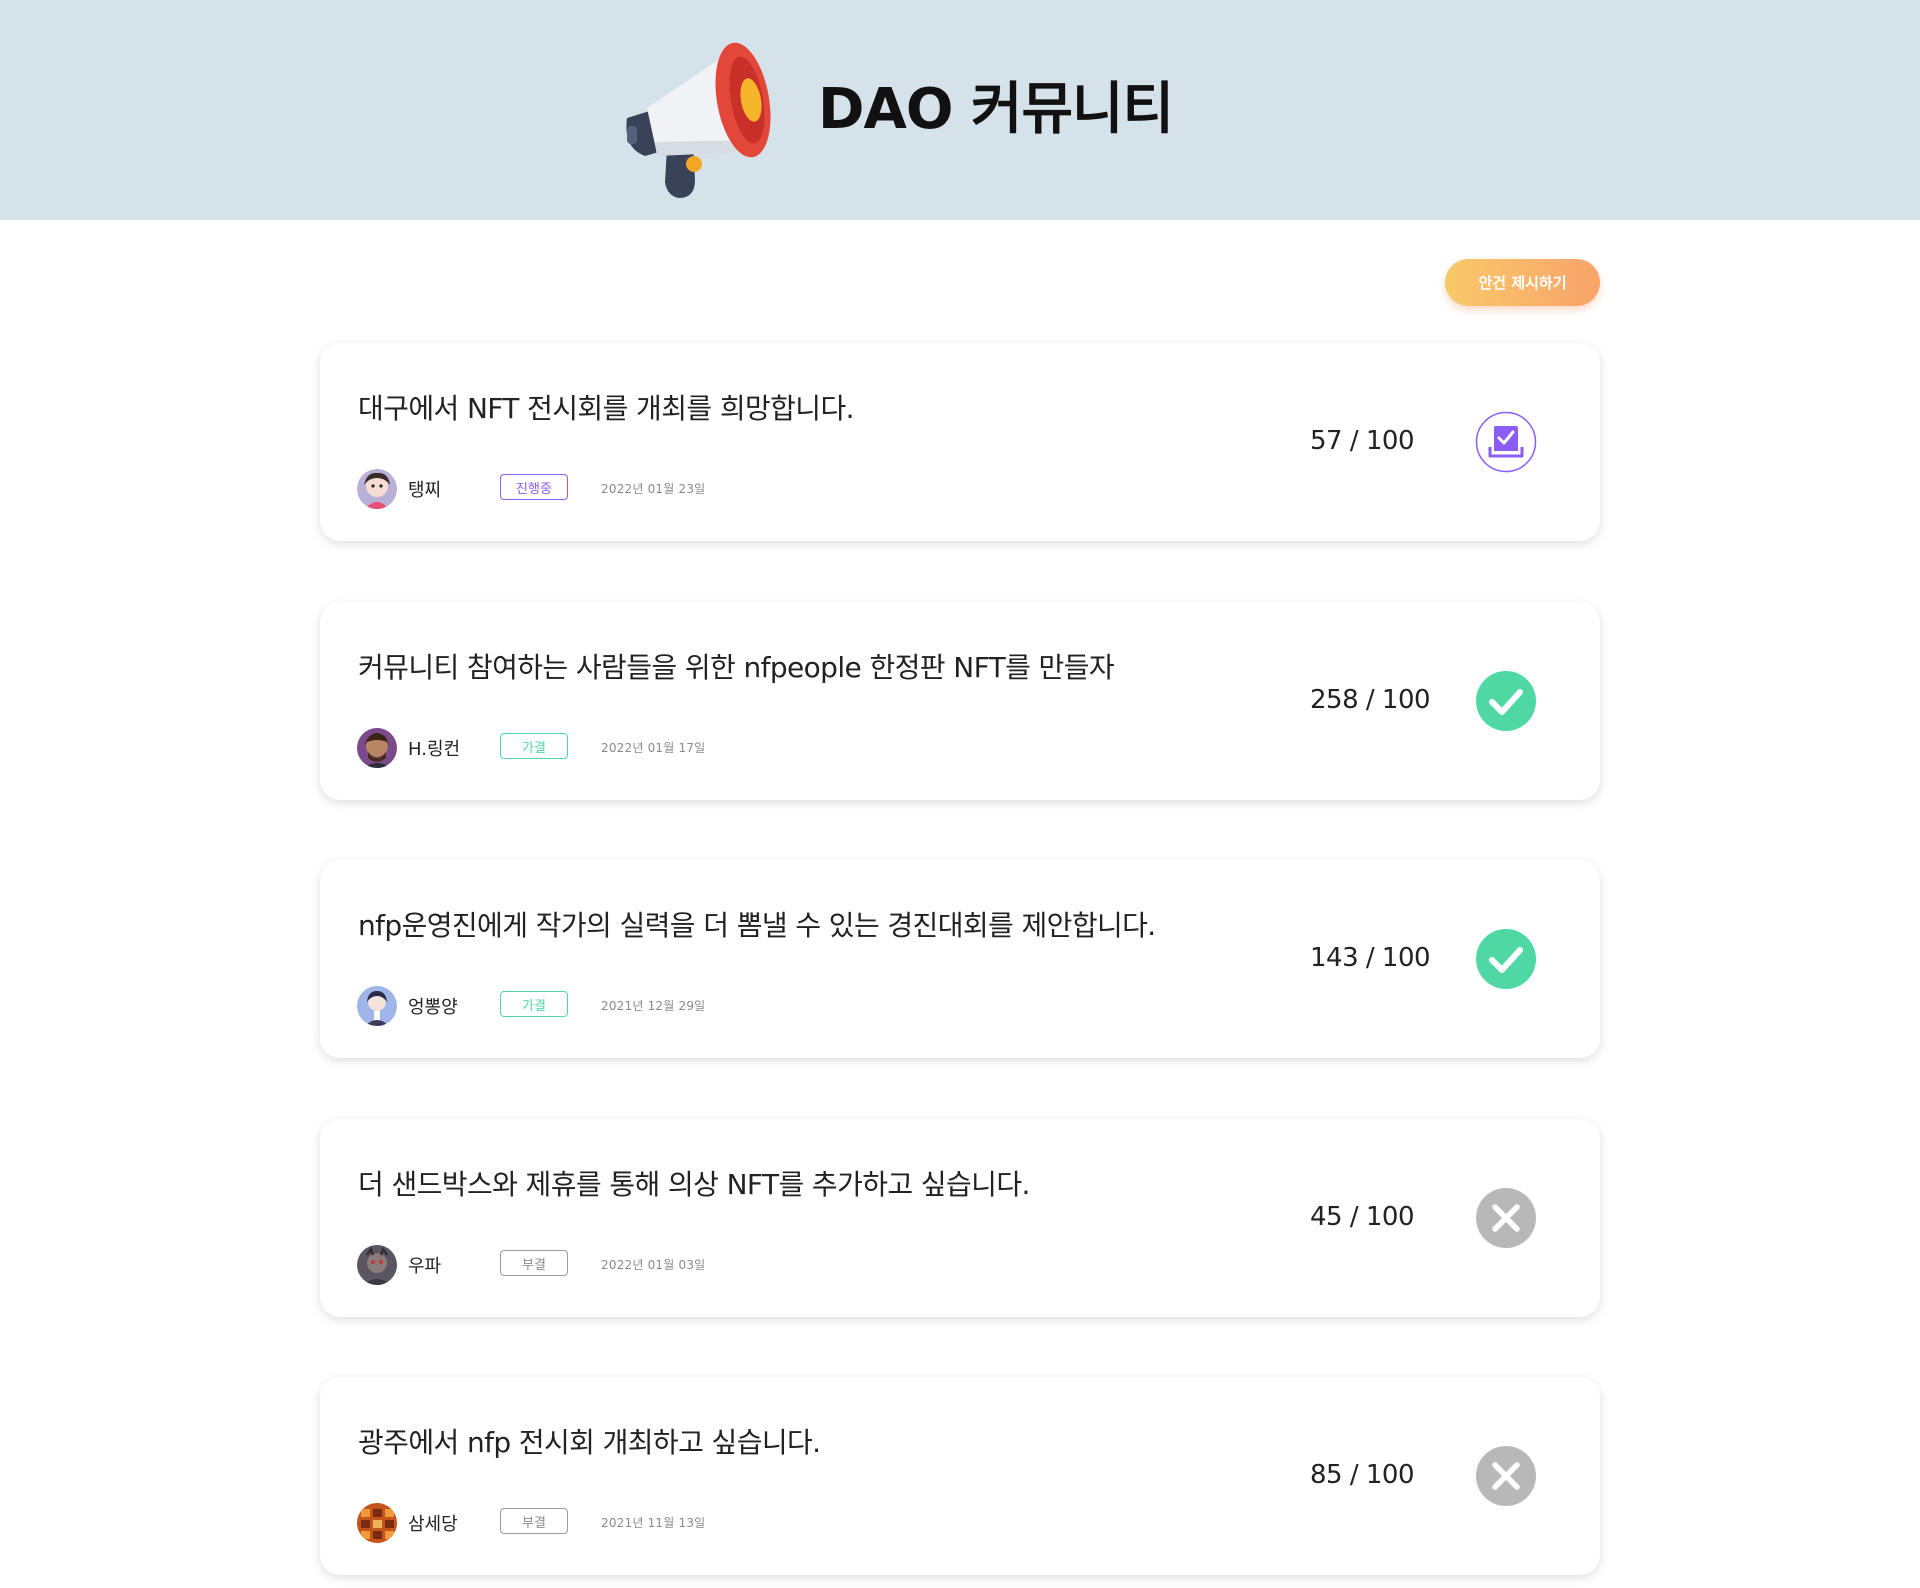  I want to click on megaphone-icon, so click(698, 120).